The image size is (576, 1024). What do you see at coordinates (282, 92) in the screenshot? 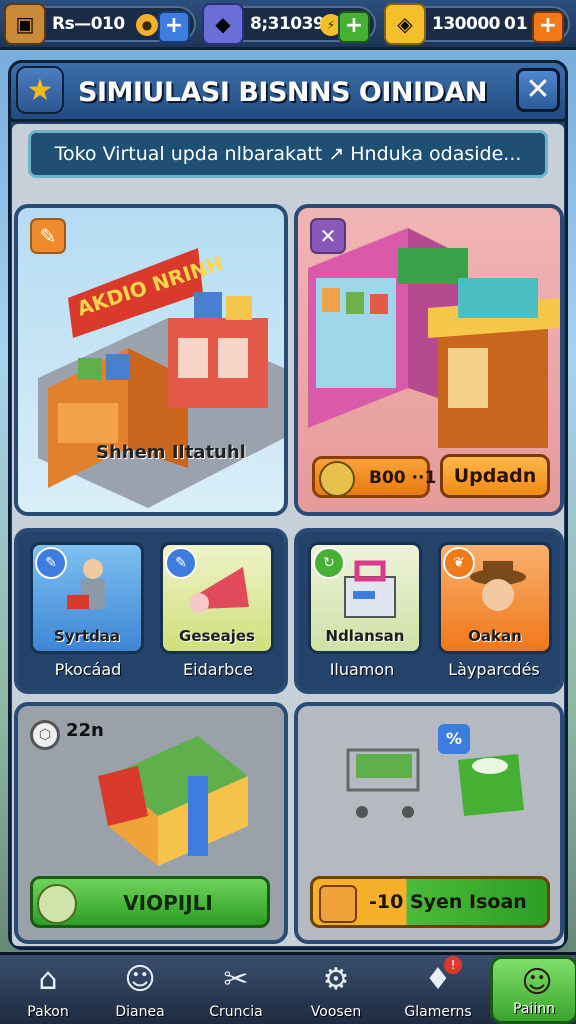
I see `window-title: SIMIULASI BISNNS OINIDAN` at bounding box center [282, 92].